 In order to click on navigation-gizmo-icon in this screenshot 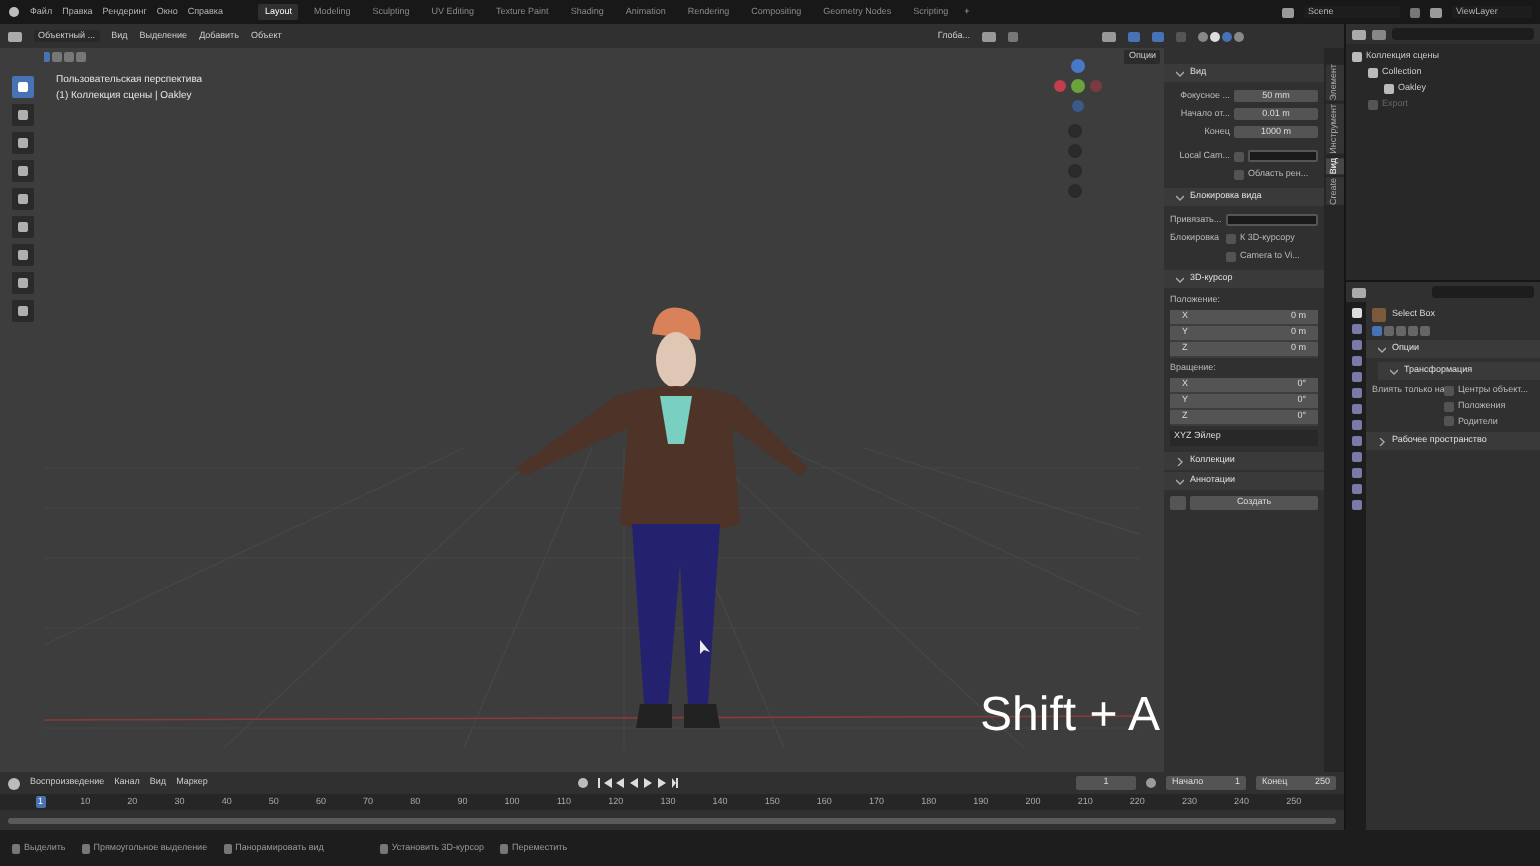, I will do `click(1078, 86)`.